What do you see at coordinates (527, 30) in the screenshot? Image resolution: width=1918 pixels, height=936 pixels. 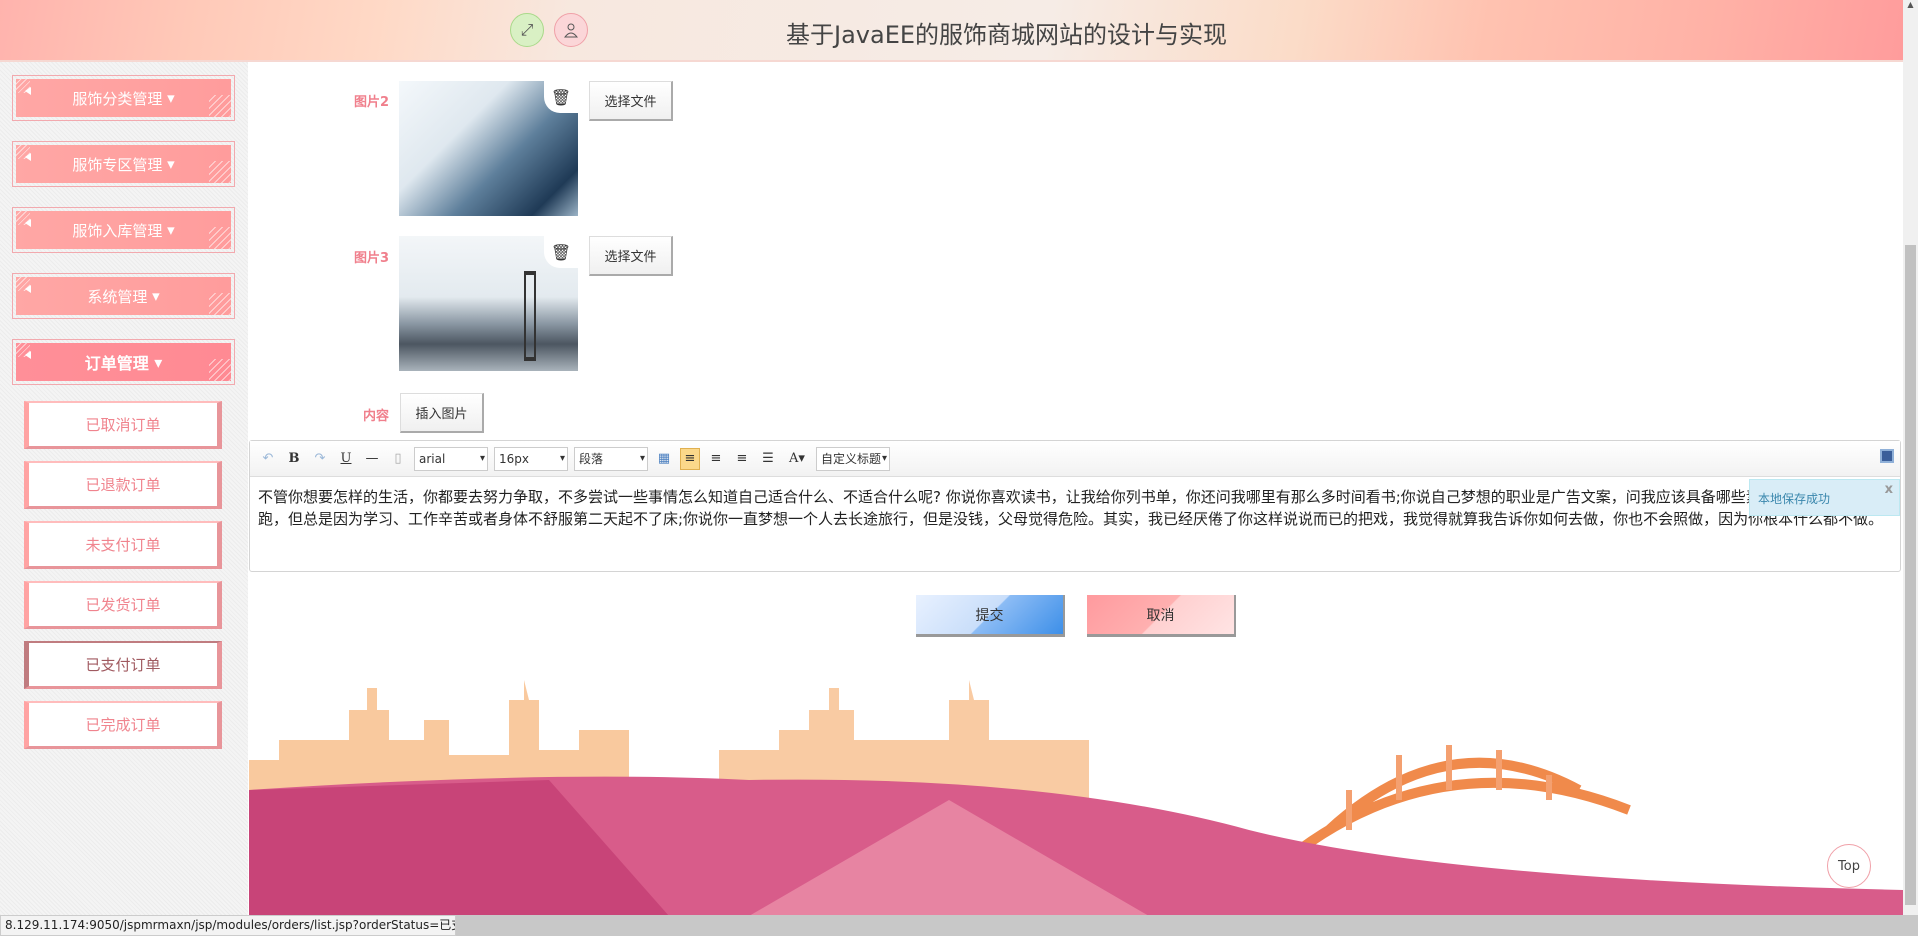 I see `fullscreen-icon: ⤢` at bounding box center [527, 30].